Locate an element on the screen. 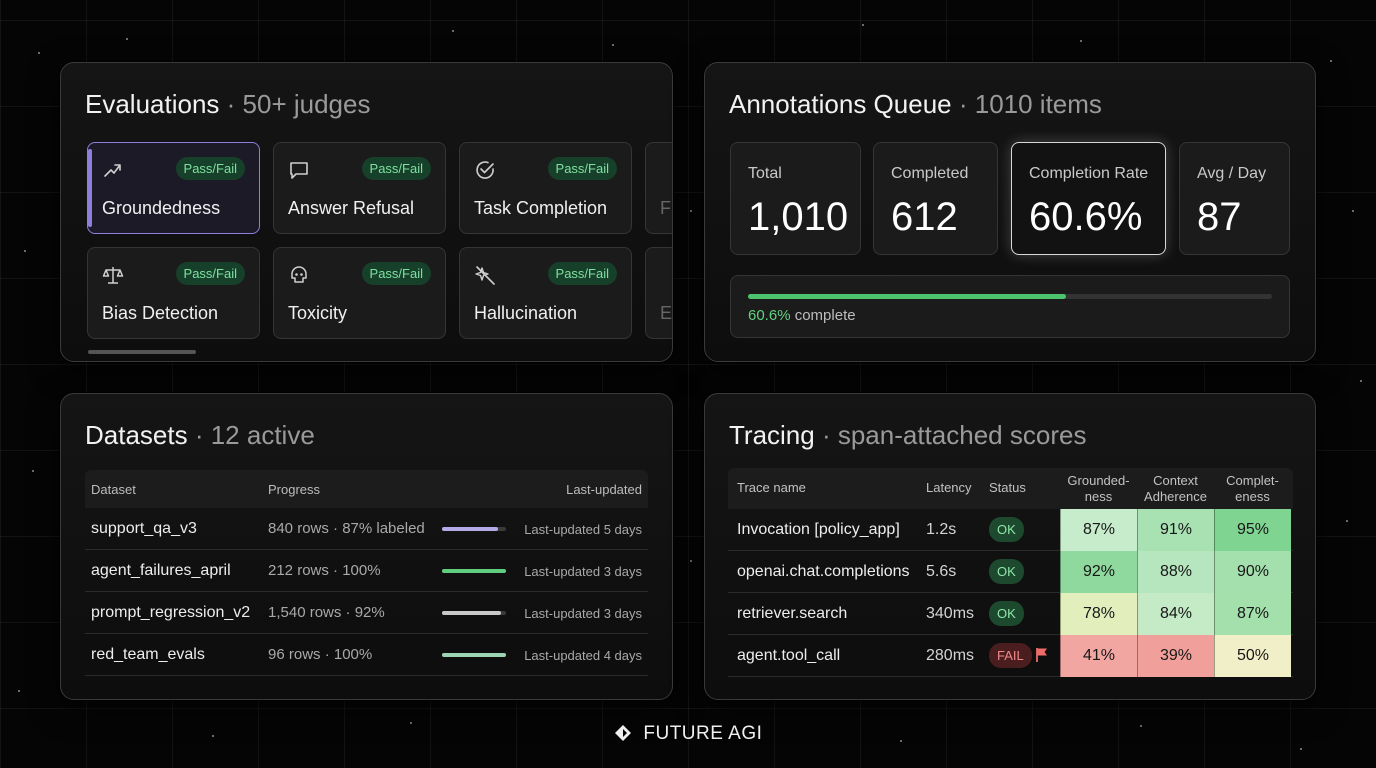  dataset-name: prompt_regression_v2 is located at coordinates (170, 613).